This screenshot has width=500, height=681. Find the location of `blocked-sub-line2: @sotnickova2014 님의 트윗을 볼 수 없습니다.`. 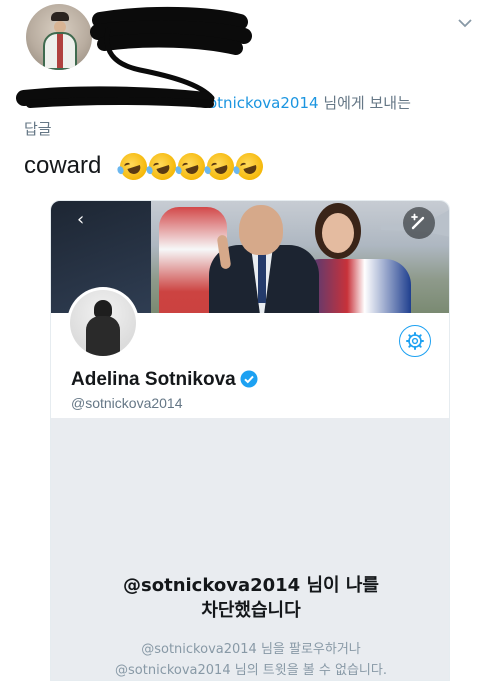

blocked-sub-line2: @sotnickova2014 님의 트윗을 볼 수 없습니다. is located at coordinates (251, 670).